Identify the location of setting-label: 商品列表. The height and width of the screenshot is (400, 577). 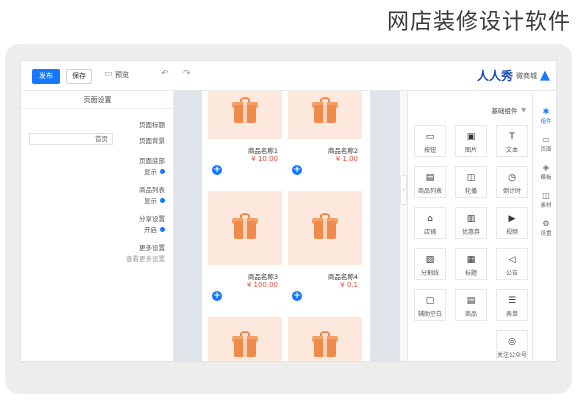
(152, 190).